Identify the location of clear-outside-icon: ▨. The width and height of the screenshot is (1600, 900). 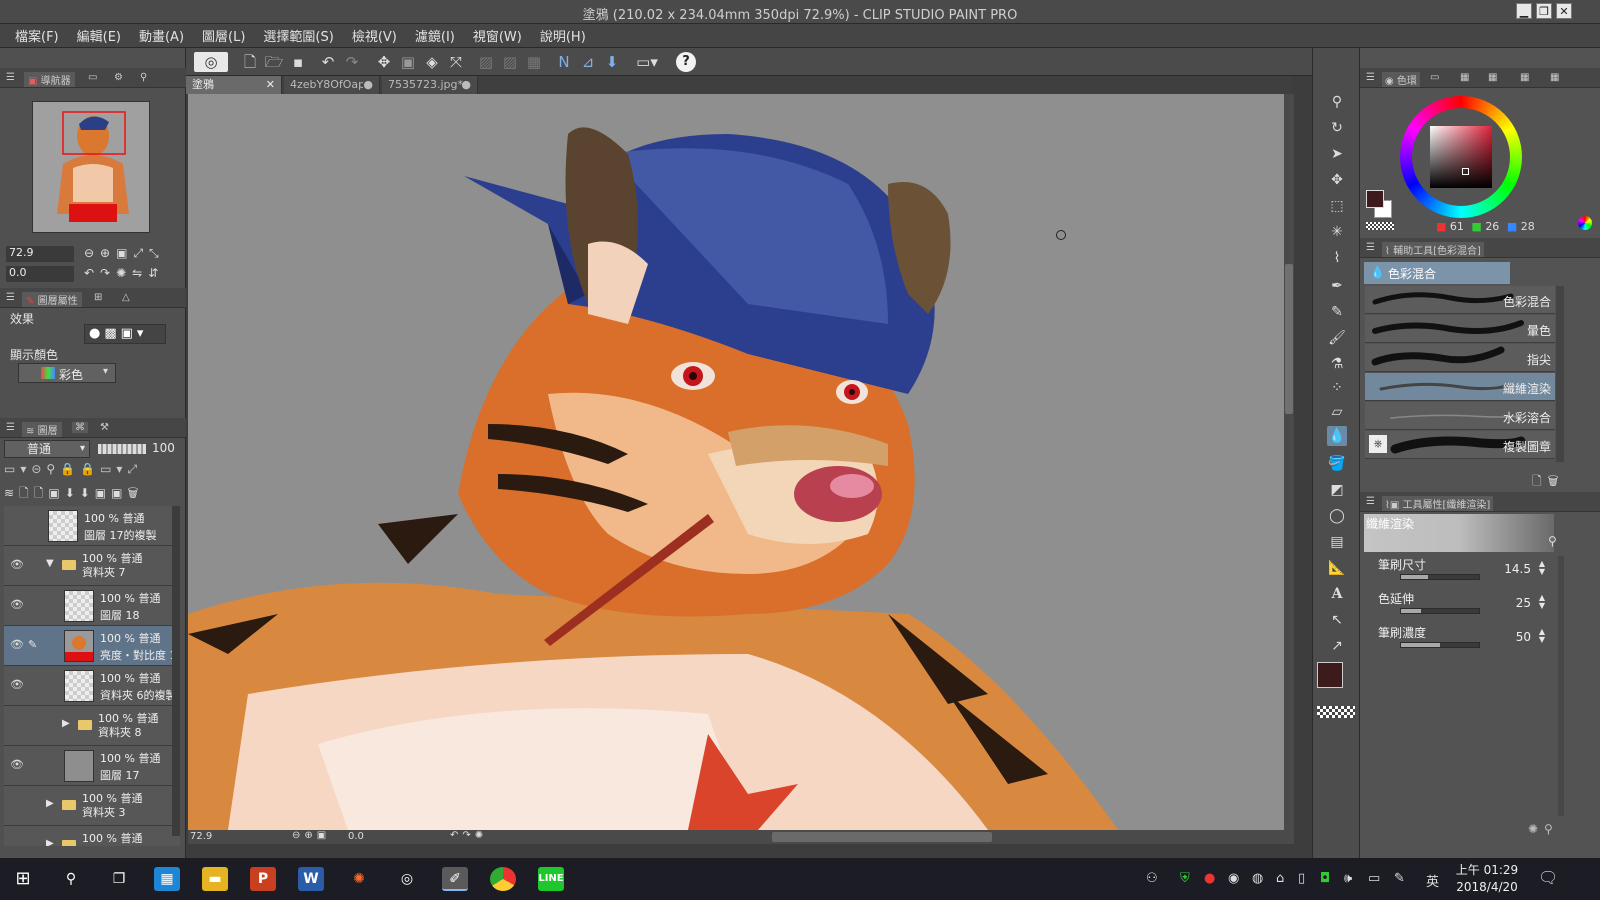
(510, 62).